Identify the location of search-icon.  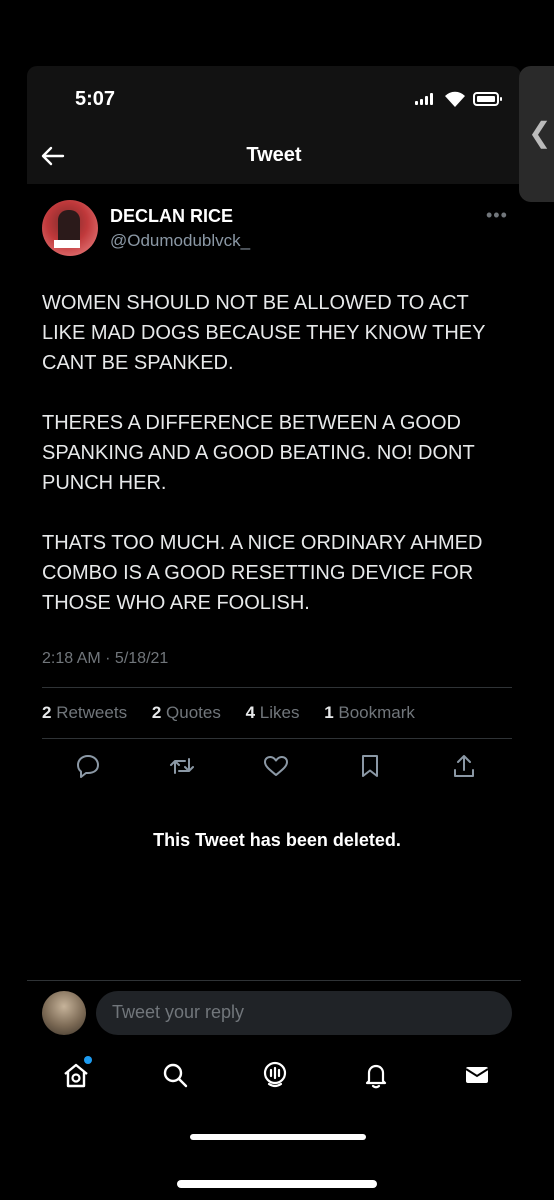
(175, 1075).